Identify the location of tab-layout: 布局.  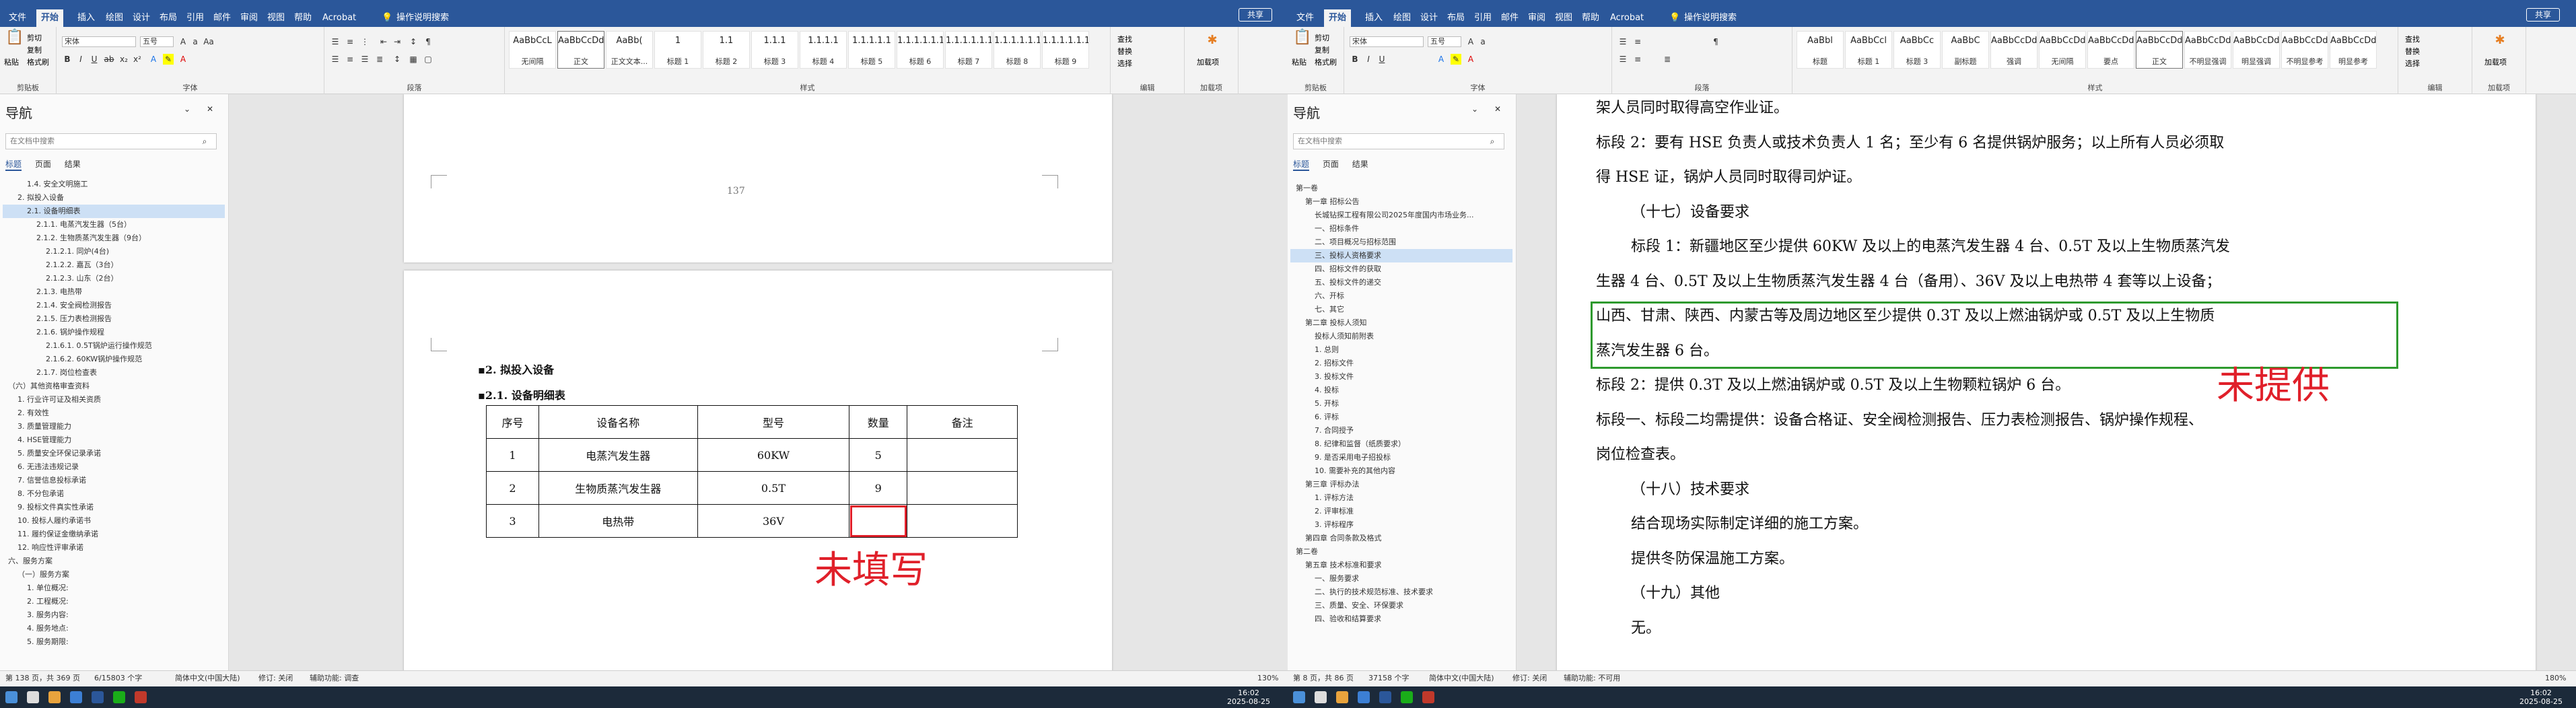
(168, 18).